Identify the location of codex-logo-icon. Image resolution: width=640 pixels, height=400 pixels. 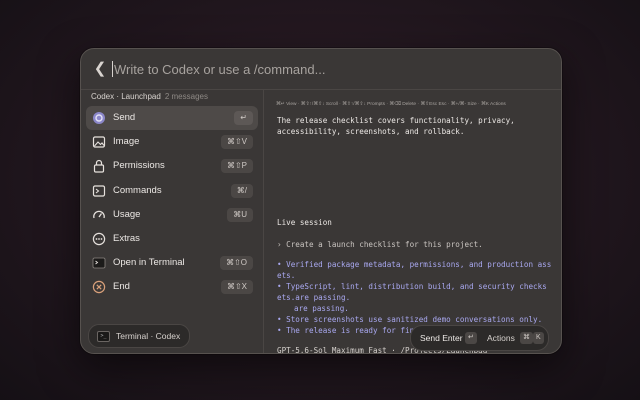
(99, 118).